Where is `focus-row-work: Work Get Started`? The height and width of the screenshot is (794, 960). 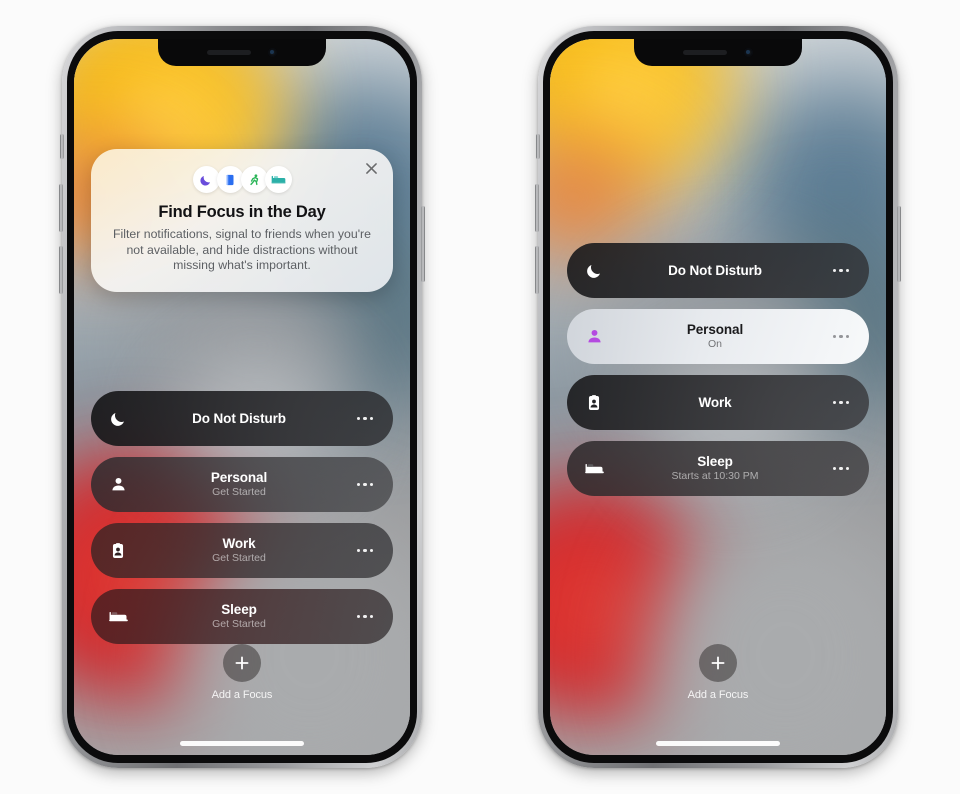
focus-row-work: Work Get Started is located at coordinates (242, 550).